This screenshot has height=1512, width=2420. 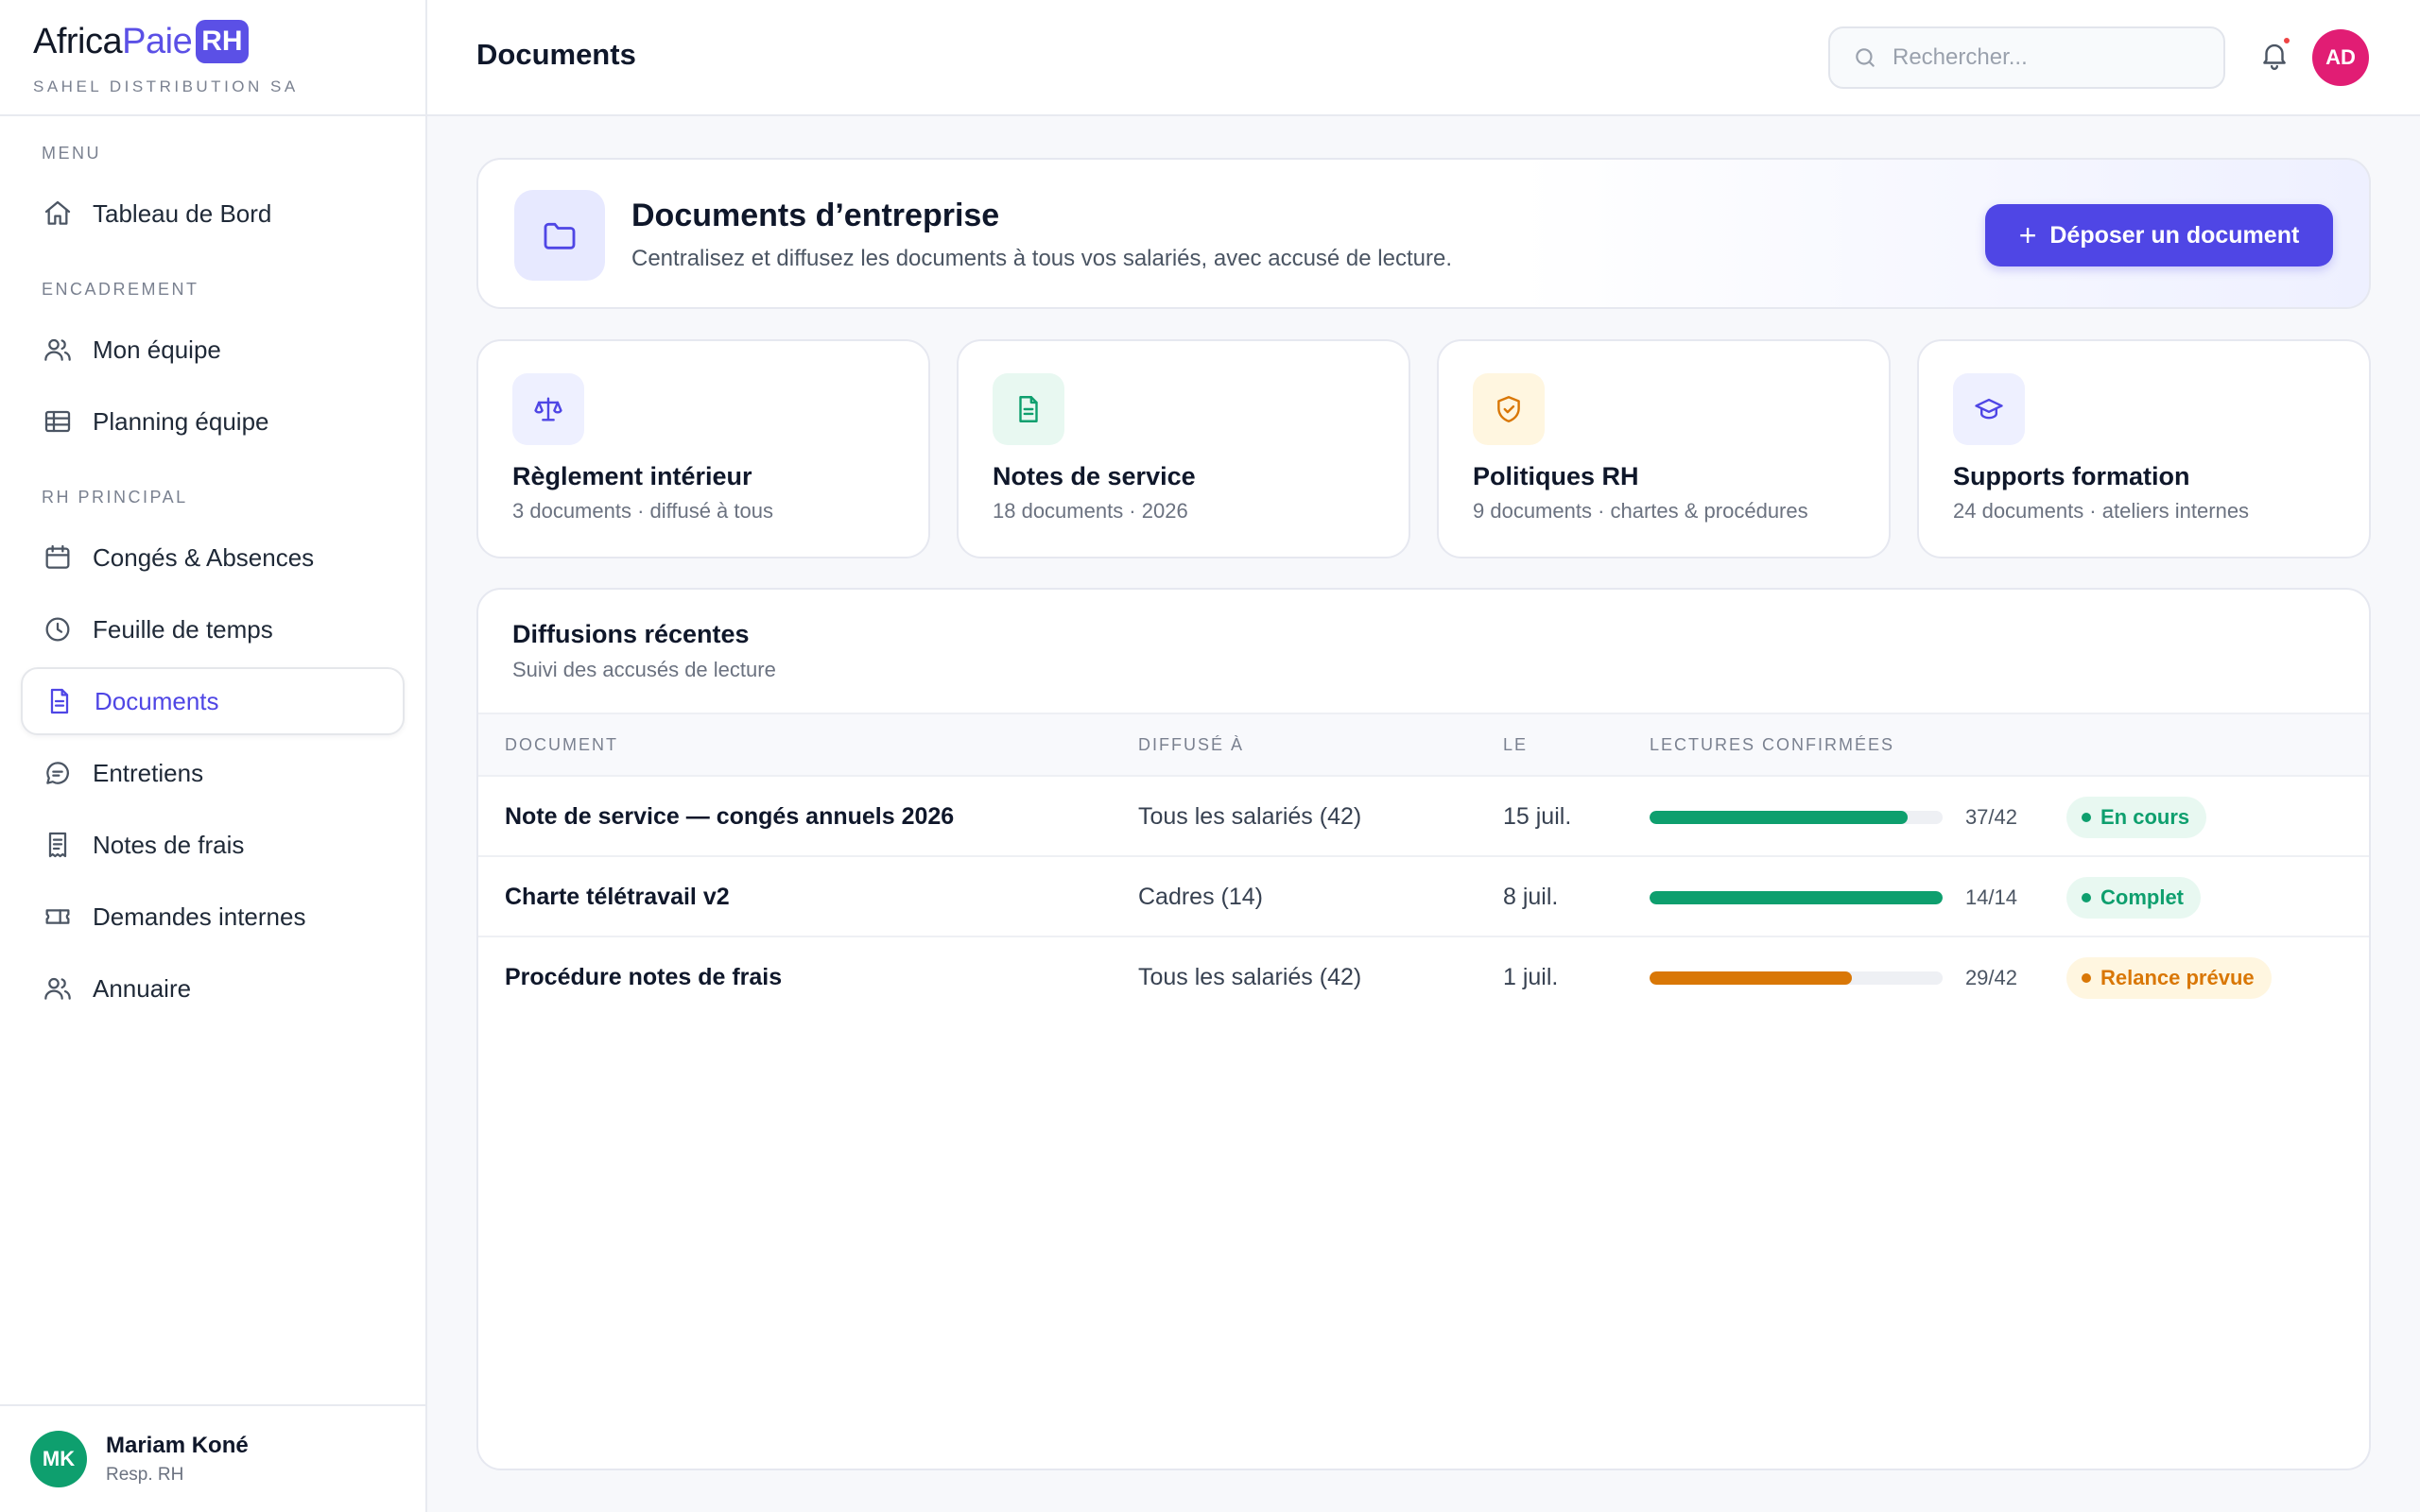 What do you see at coordinates (548, 409) in the screenshot?
I see `scale-icon` at bounding box center [548, 409].